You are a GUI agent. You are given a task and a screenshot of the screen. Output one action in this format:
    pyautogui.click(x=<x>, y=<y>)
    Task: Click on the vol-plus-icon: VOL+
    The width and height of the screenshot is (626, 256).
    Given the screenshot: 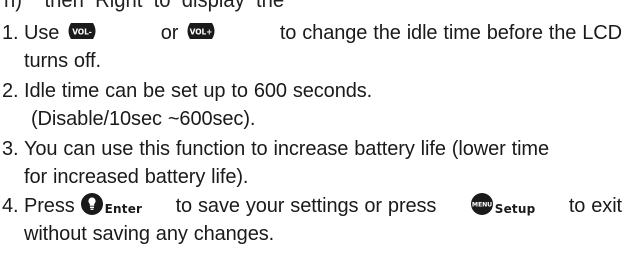 What is the action you would take?
    pyautogui.click(x=201, y=31)
    